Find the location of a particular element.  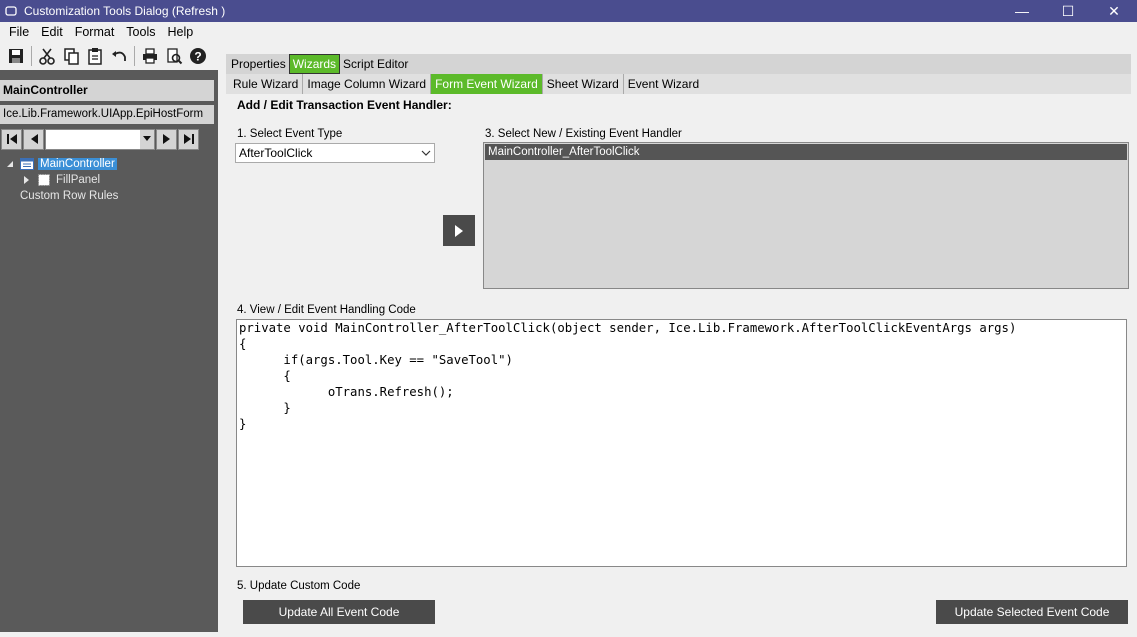

menu-bar: File Edit Format Tools Help is located at coordinates (568, 32).